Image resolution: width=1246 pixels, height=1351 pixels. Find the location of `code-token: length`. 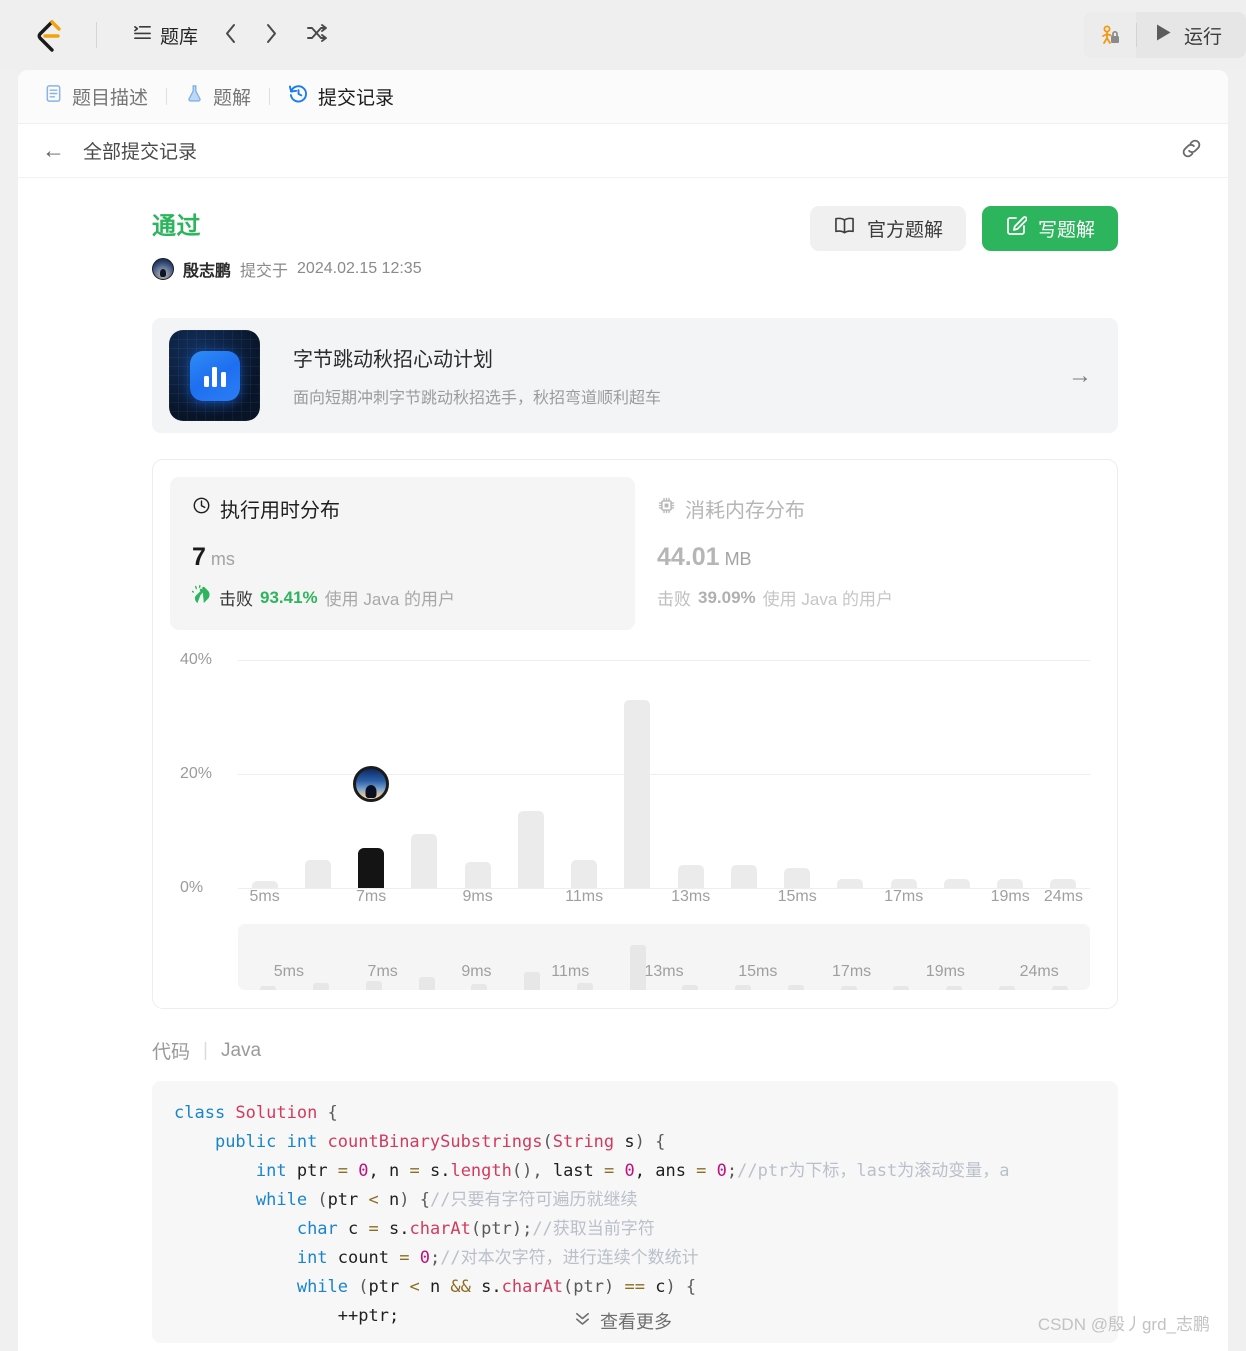

code-token: length is located at coordinates (481, 1171).